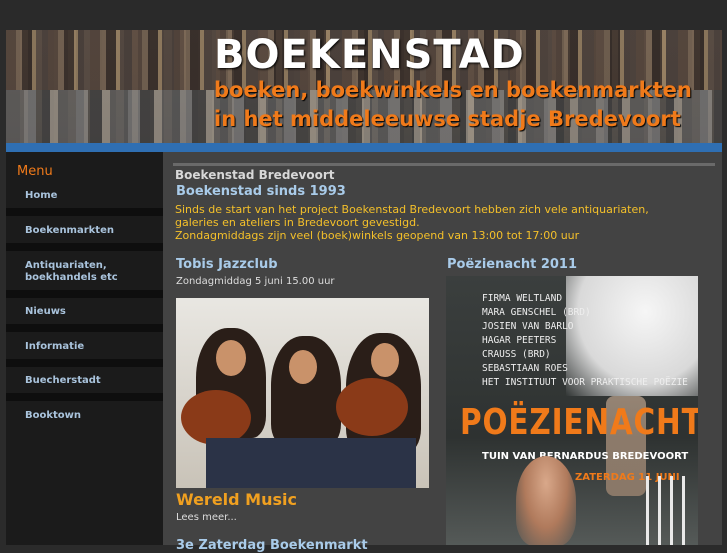 Image resolution: width=727 pixels, height=553 pixels. What do you see at coordinates (35, 171) in the screenshot?
I see `menu-title: Menu` at bounding box center [35, 171].